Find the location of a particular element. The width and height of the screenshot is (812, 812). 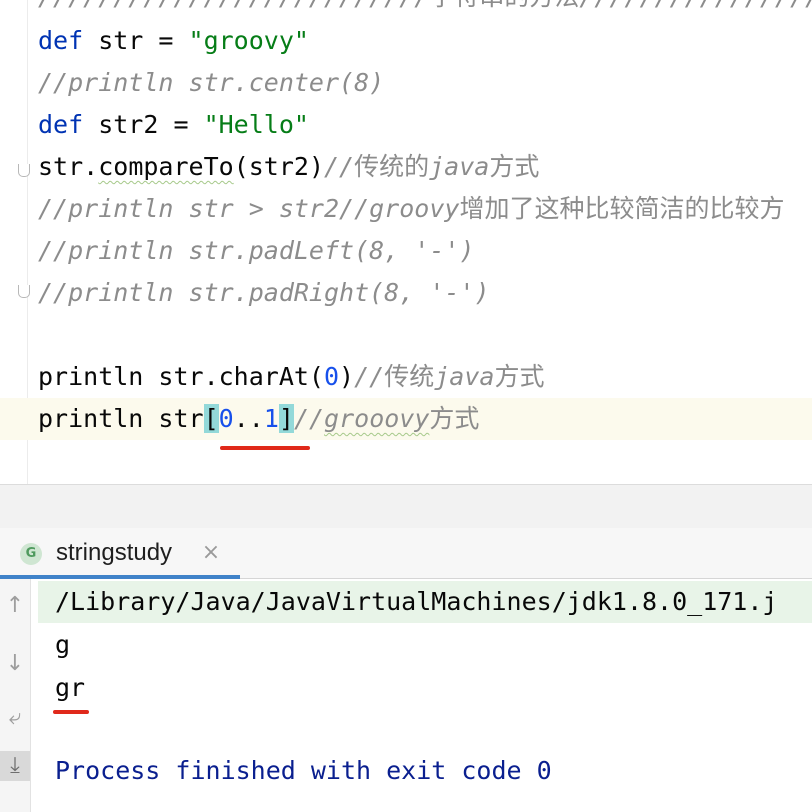

code-line-2: //println str.center(8) is located at coordinates (211, 82).